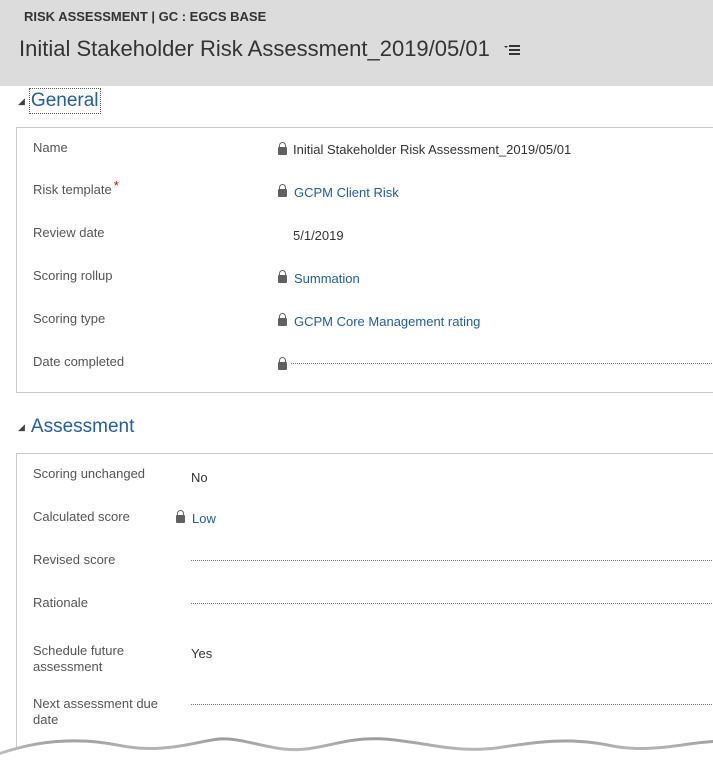  I want to click on rationale-field, so click(452, 603).